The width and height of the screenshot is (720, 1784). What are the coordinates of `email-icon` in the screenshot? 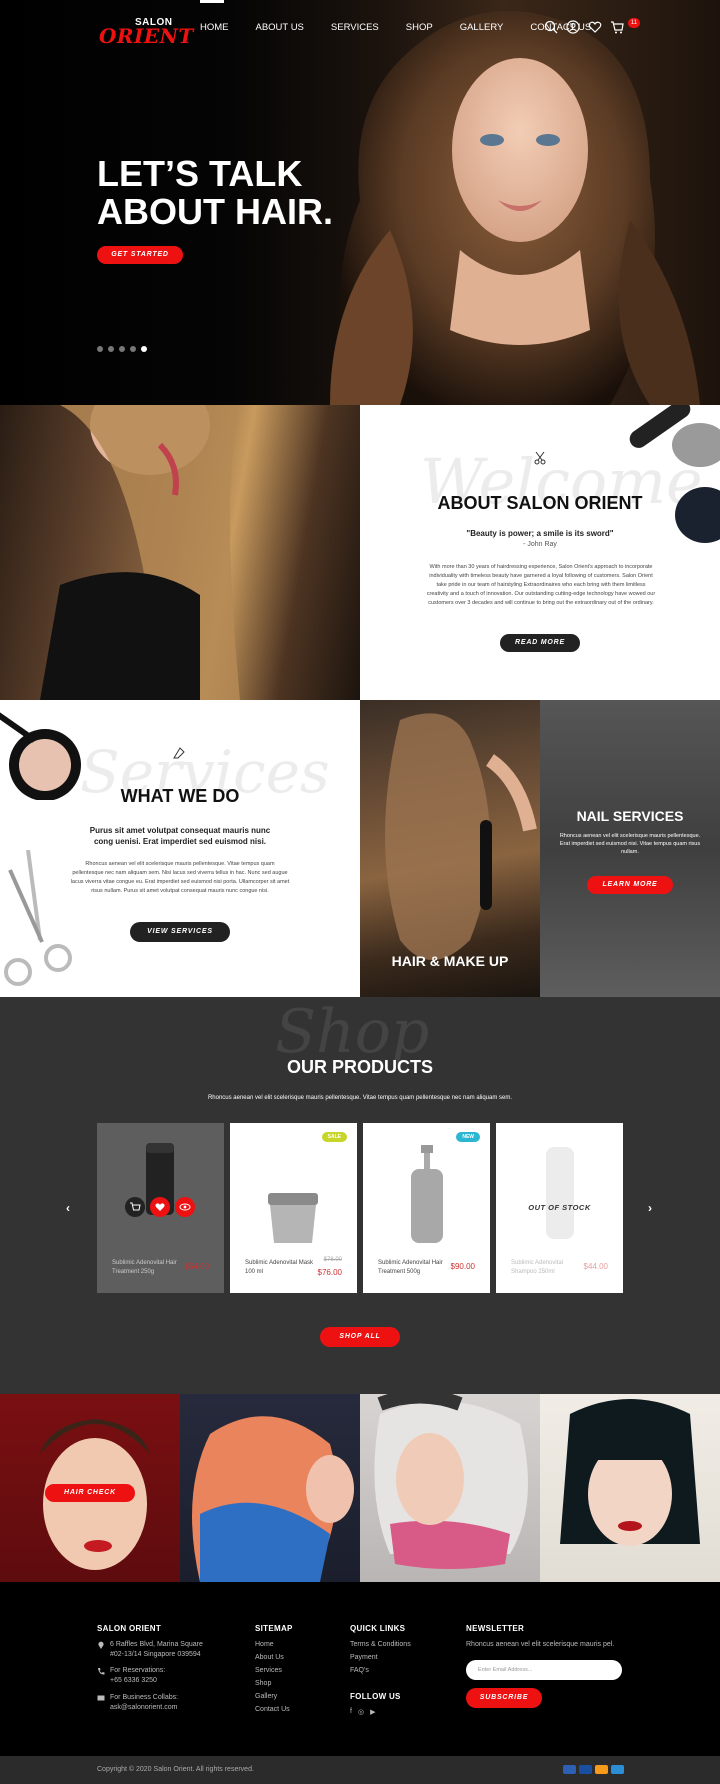 It's located at (101, 1698).